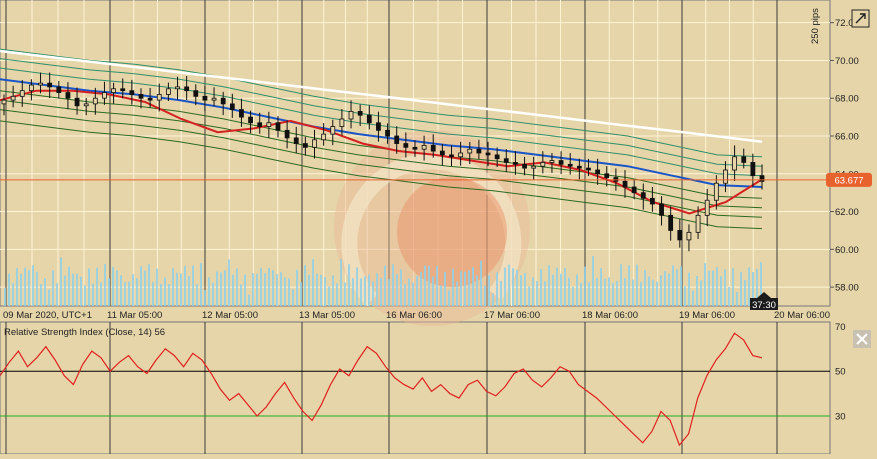 Image resolution: width=877 pixels, height=459 pixels. Describe the element at coordinates (512, 315) in the screenshot. I see `x-tick-label: 17 Mar 06:00` at that location.